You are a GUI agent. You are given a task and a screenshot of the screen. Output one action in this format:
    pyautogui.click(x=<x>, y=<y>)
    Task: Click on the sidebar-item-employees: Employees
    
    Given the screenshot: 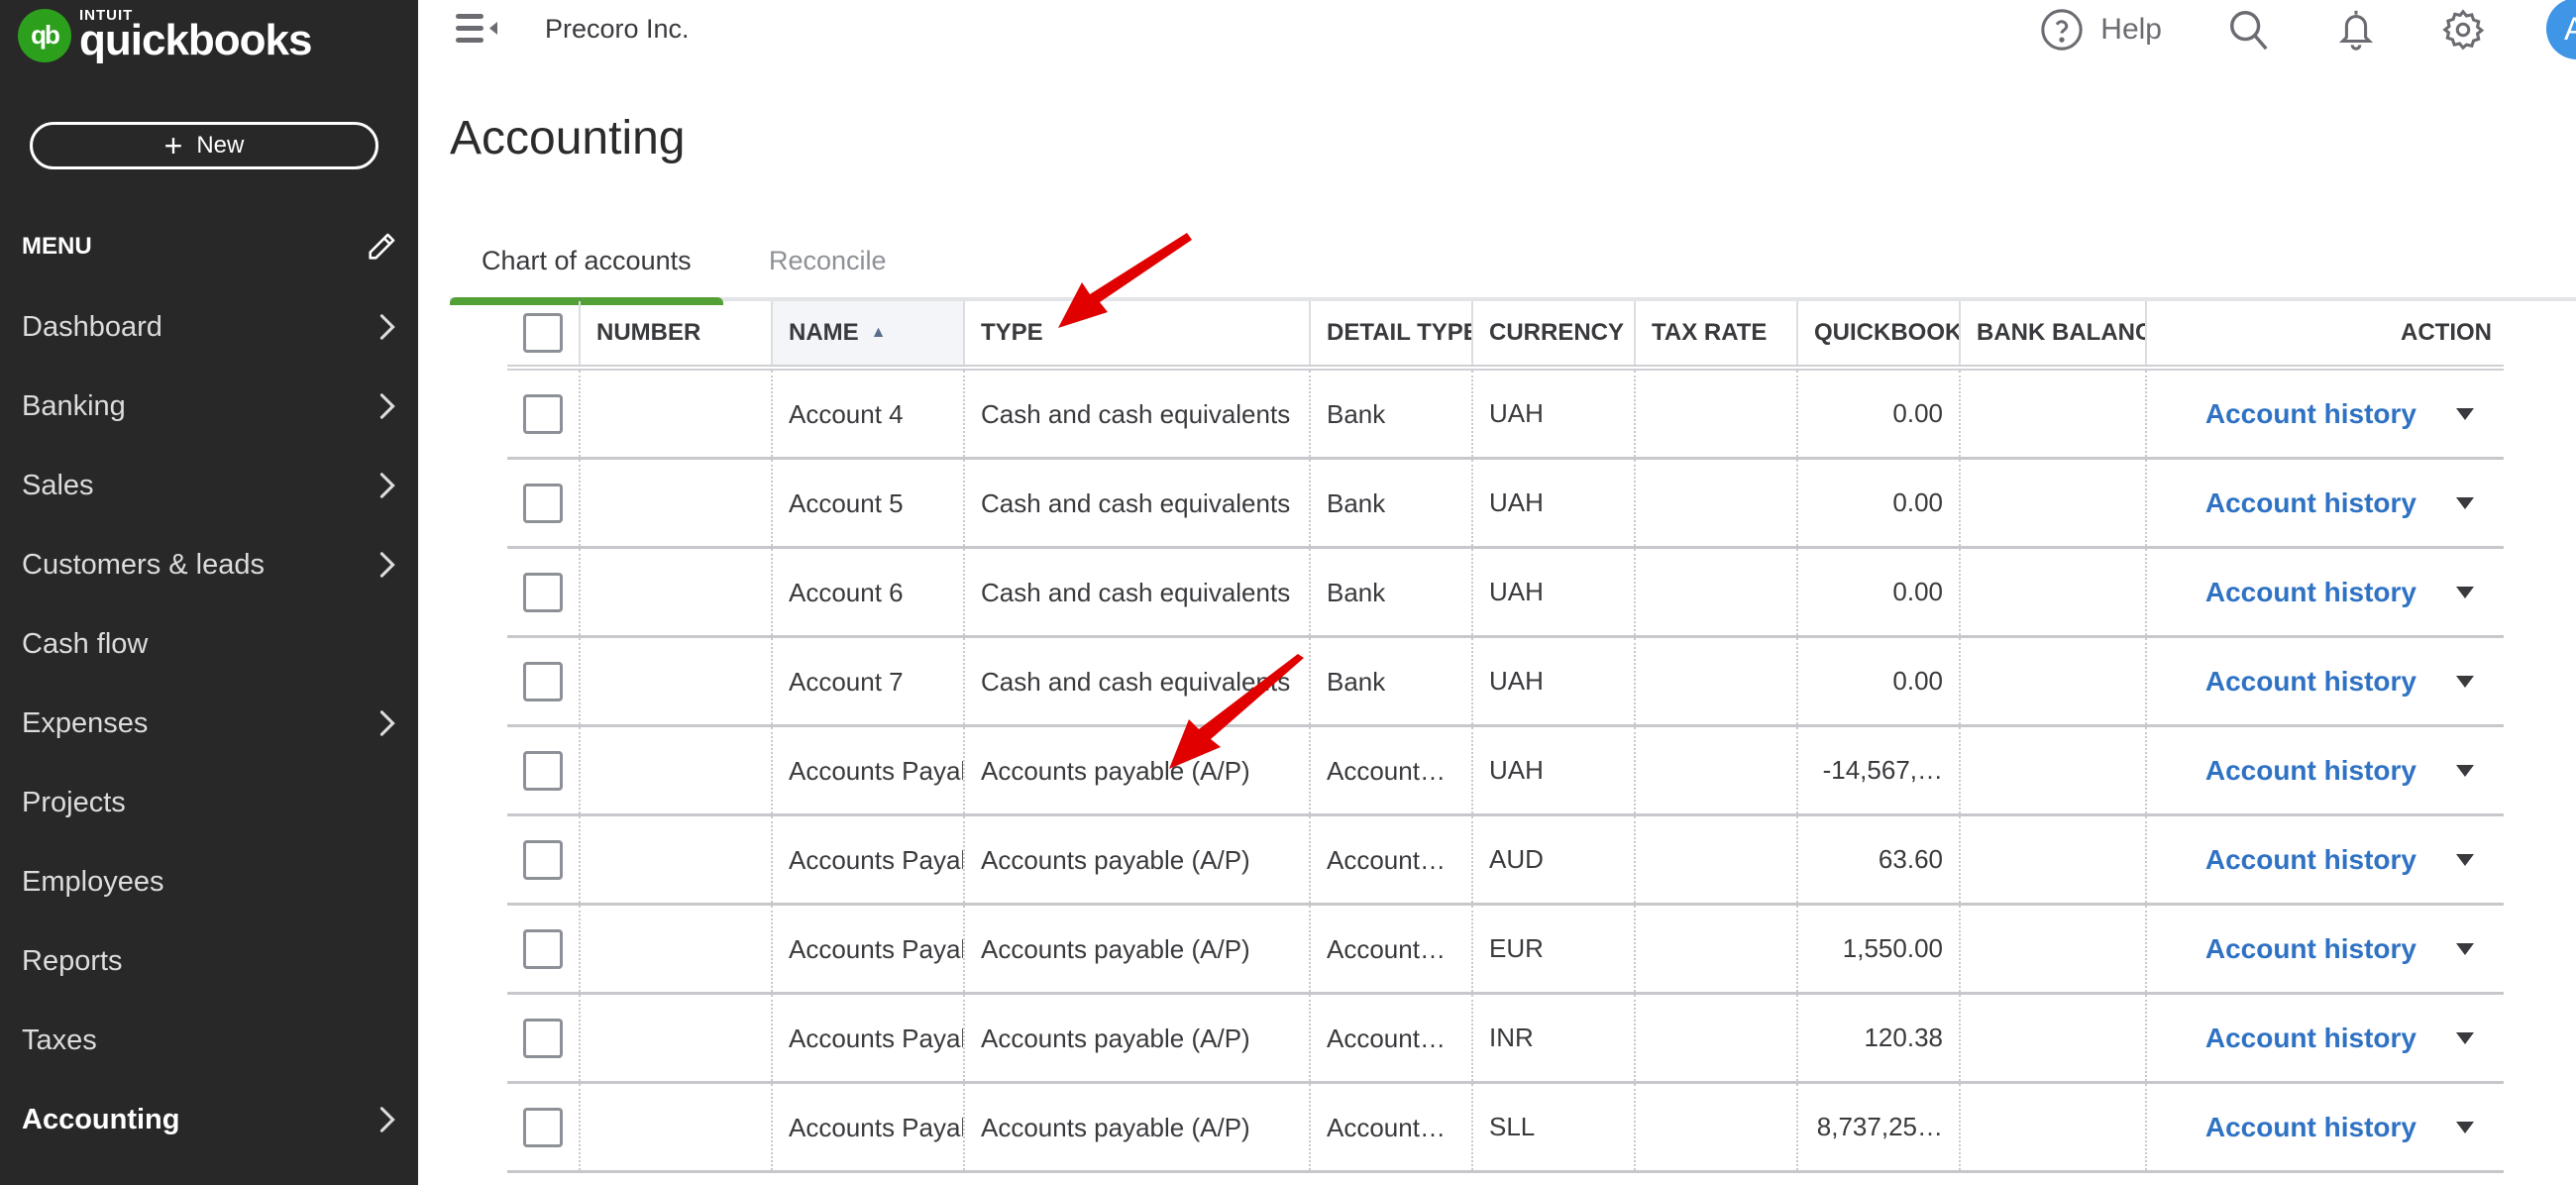 What is the action you would take?
    pyautogui.click(x=209, y=881)
    